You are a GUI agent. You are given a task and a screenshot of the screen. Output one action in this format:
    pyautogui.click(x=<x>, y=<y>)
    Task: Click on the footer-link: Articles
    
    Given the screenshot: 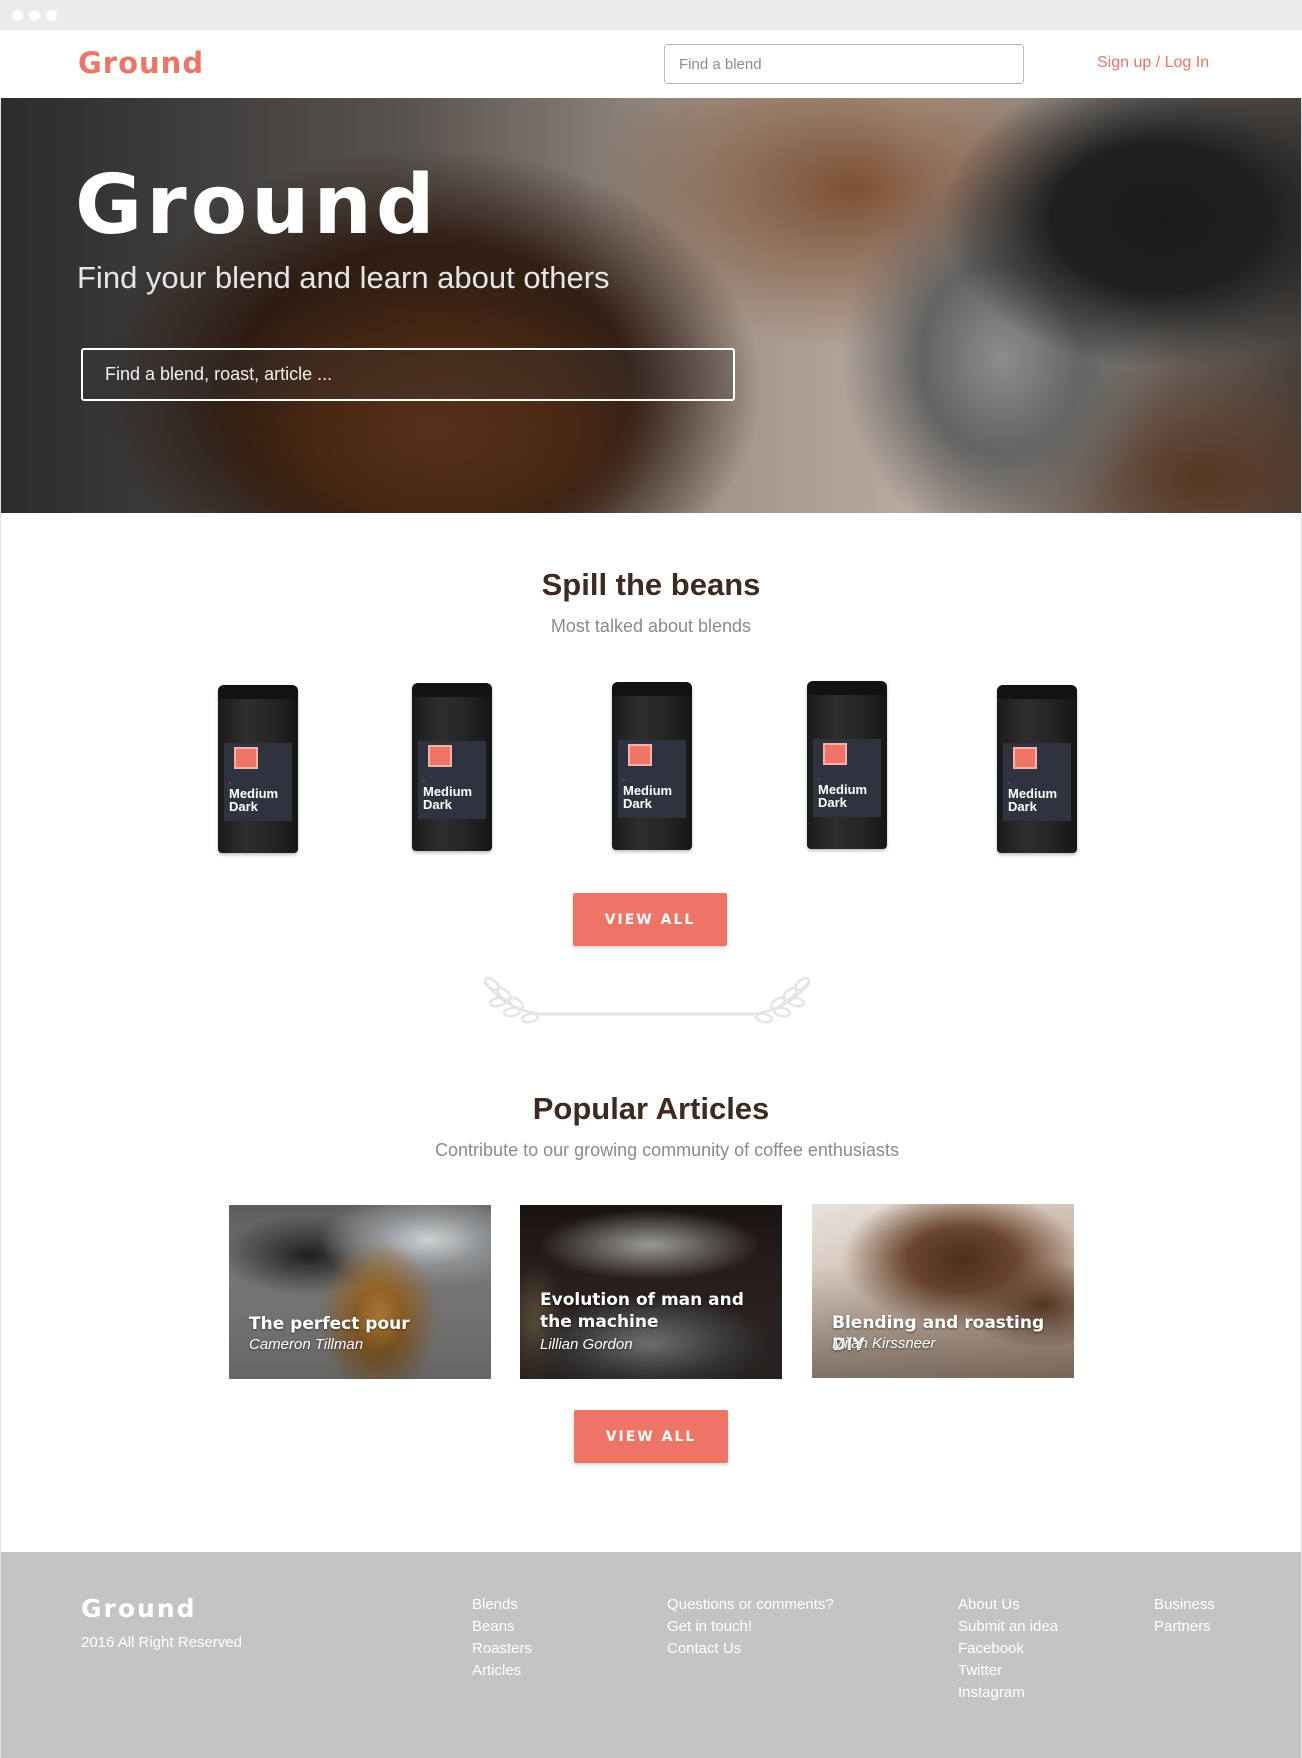 What is the action you would take?
    pyautogui.click(x=502, y=1671)
    